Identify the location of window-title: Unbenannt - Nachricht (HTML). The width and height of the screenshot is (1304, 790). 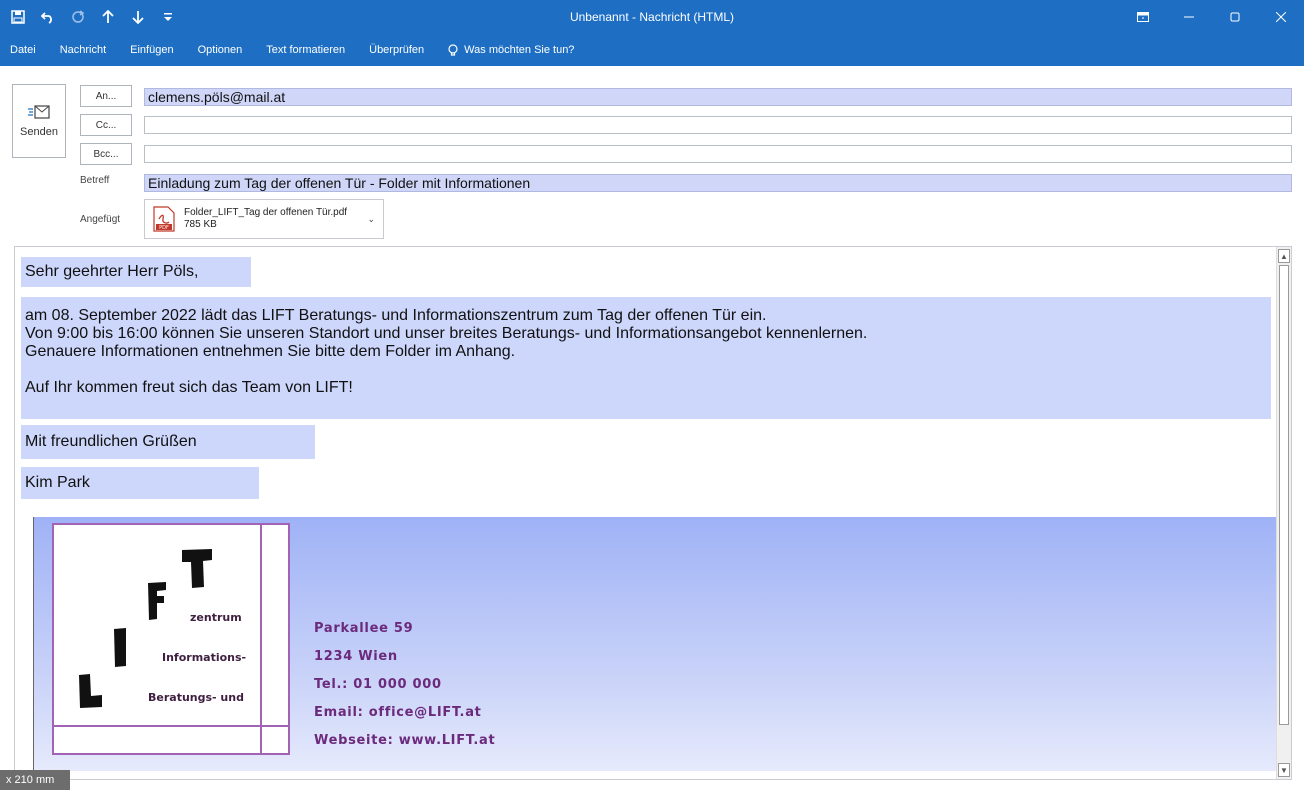
(652, 17).